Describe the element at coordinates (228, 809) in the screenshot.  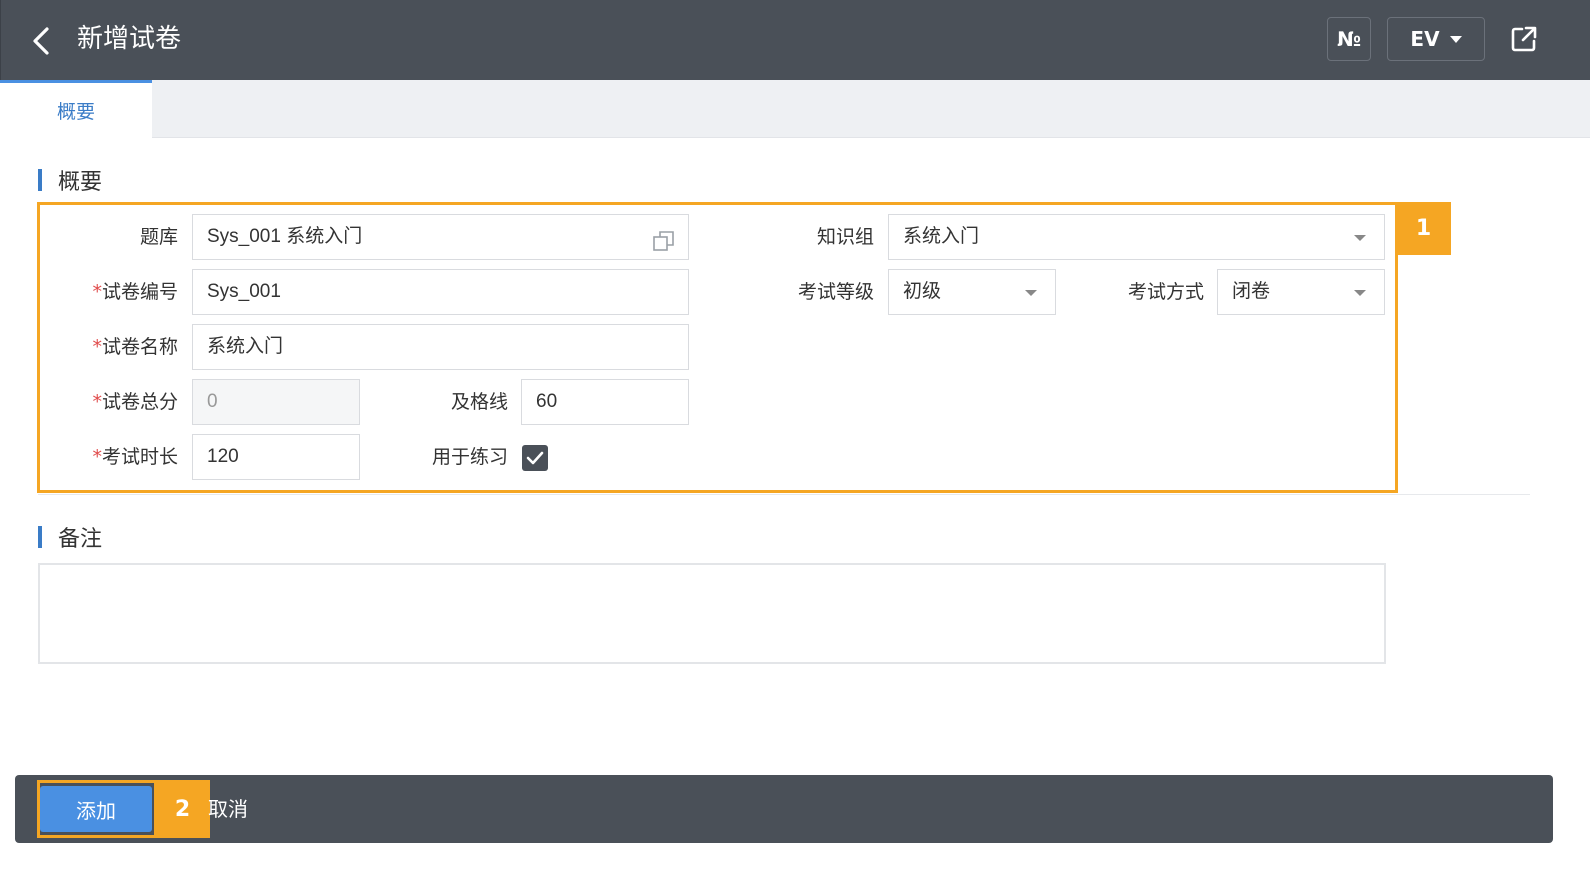
I see `cancel-button: 取消` at that location.